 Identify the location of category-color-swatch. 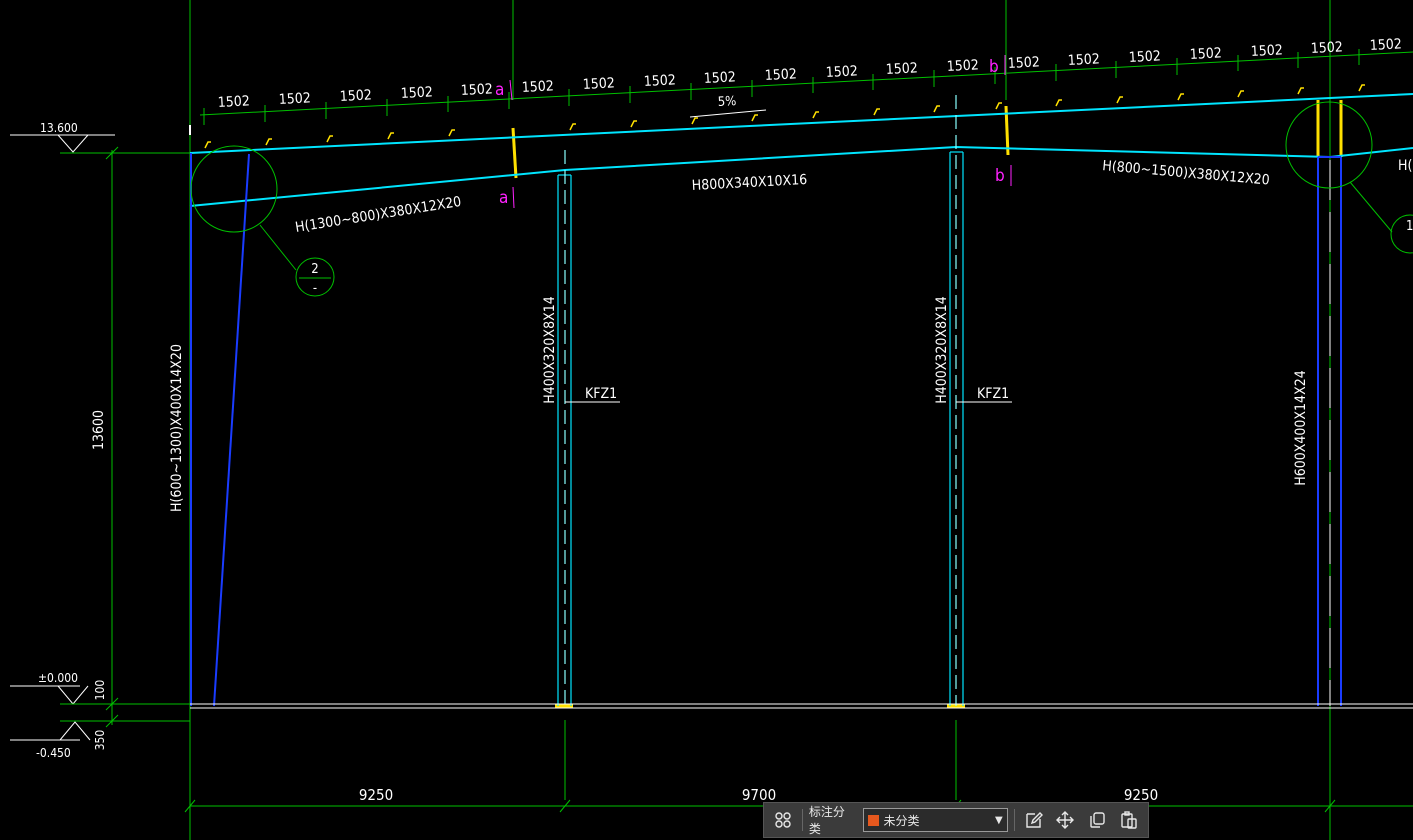
(873, 820).